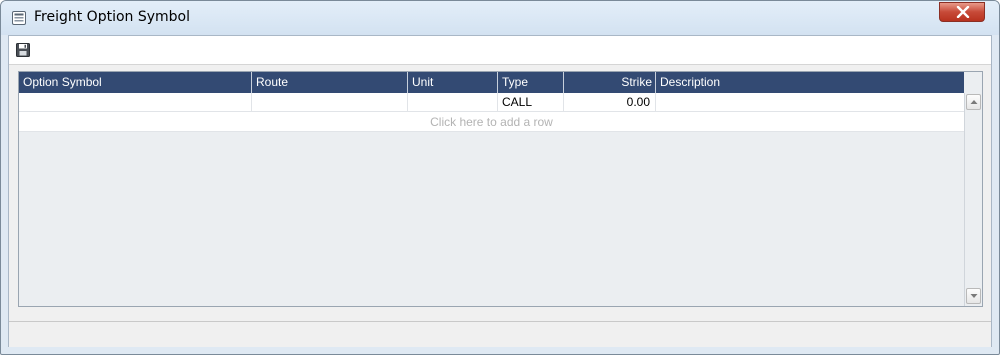 The image size is (1000, 355). What do you see at coordinates (330, 82) in the screenshot?
I see `column-header-route: Route` at bounding box center [330, 82].